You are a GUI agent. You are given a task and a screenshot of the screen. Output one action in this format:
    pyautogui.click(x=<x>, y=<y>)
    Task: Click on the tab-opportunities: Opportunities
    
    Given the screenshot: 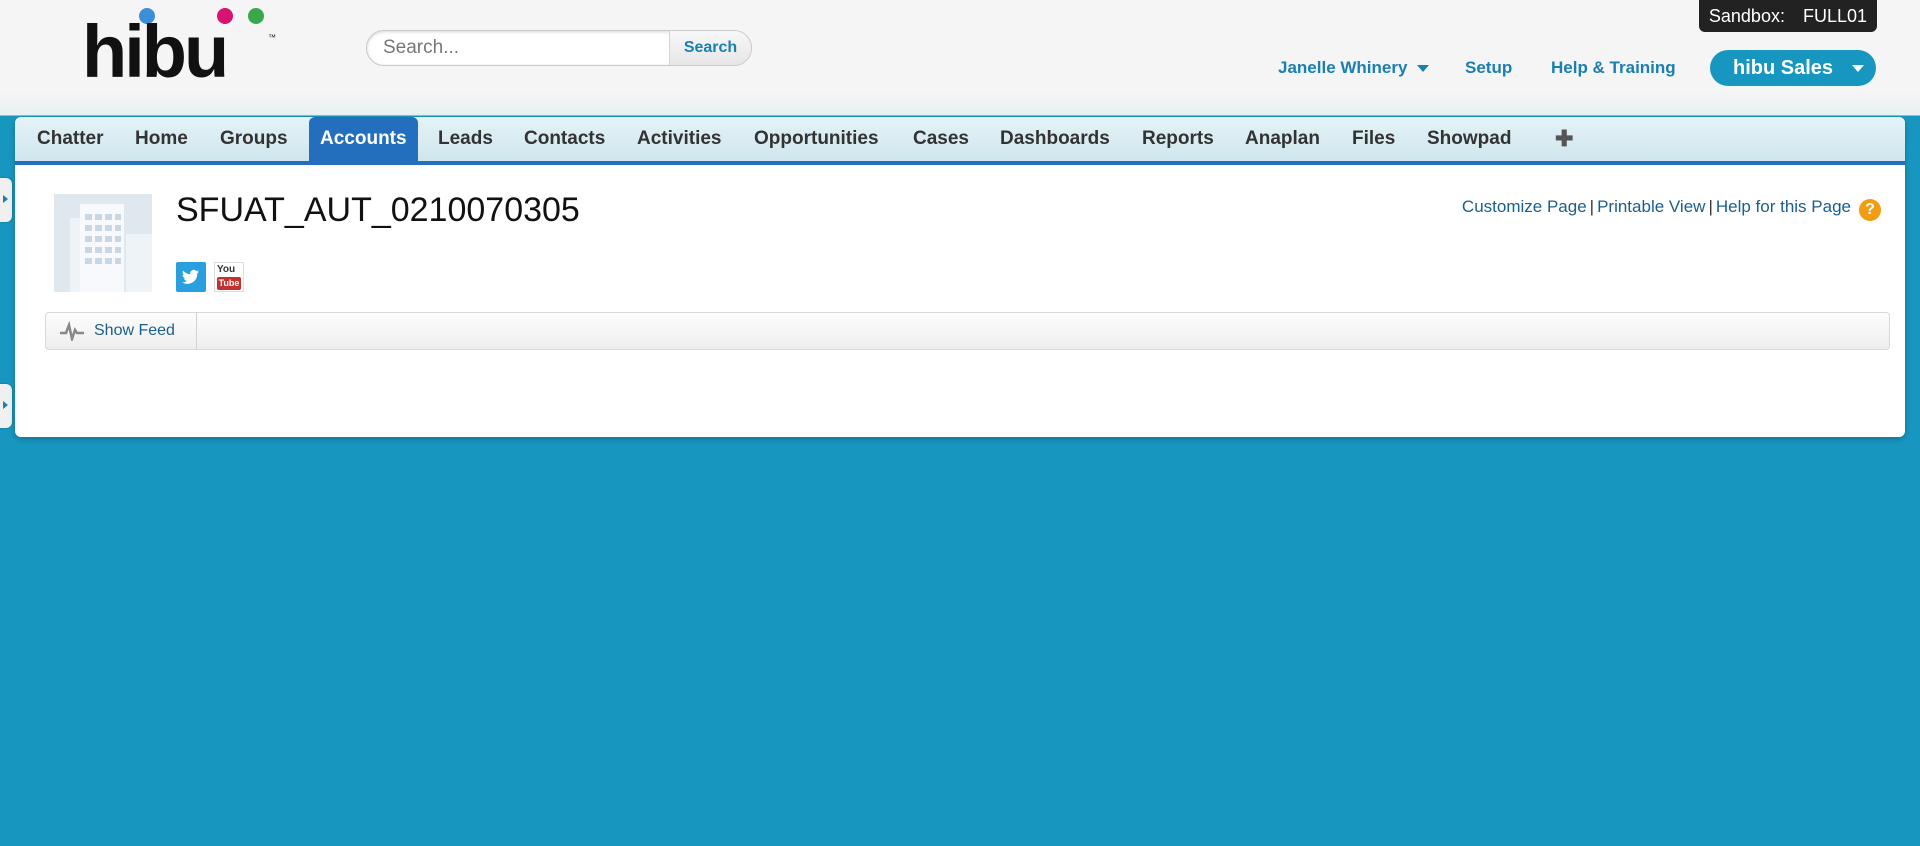 What is the action you would take?
    pyautogui.click(x=816, y=139)
    